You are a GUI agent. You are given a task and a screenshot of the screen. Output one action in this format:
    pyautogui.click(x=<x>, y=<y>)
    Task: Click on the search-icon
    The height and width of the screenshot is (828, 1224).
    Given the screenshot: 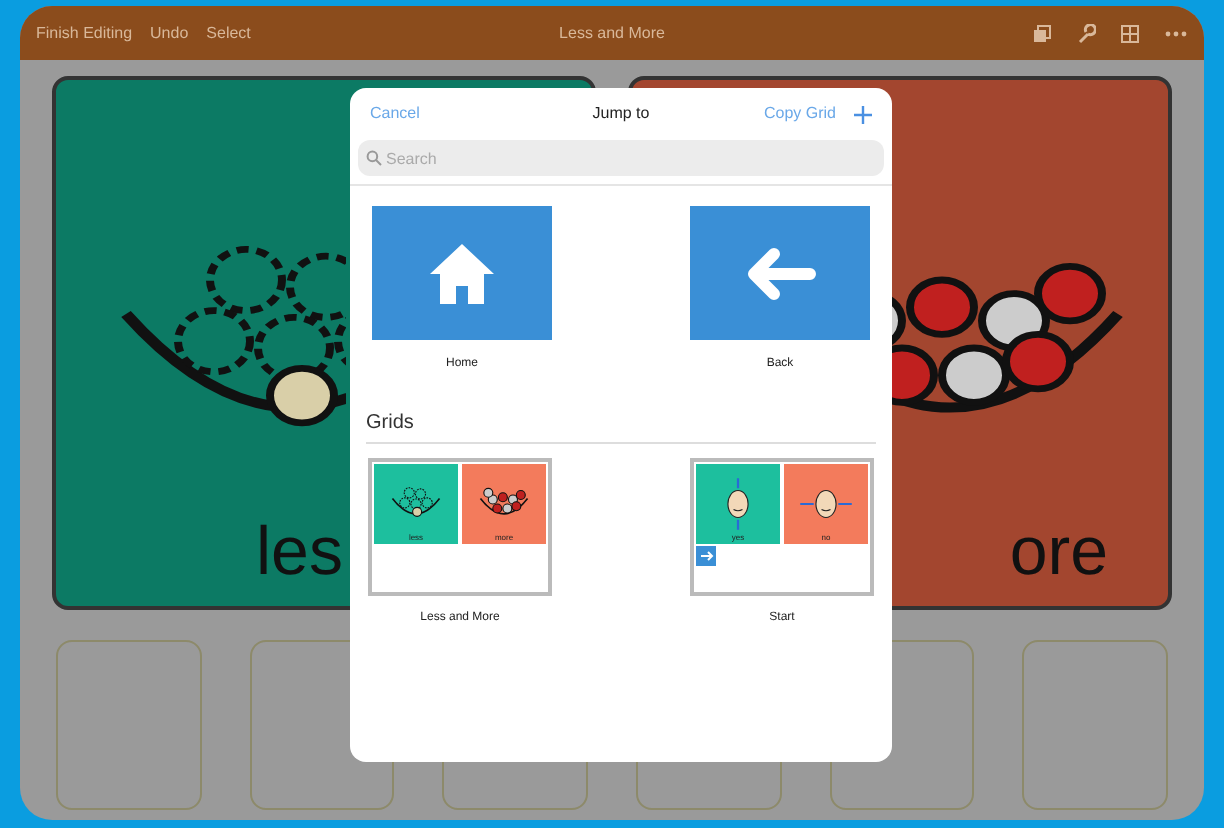 What is the action you would take?
    pyautogui.click(x=374, y=158)
    